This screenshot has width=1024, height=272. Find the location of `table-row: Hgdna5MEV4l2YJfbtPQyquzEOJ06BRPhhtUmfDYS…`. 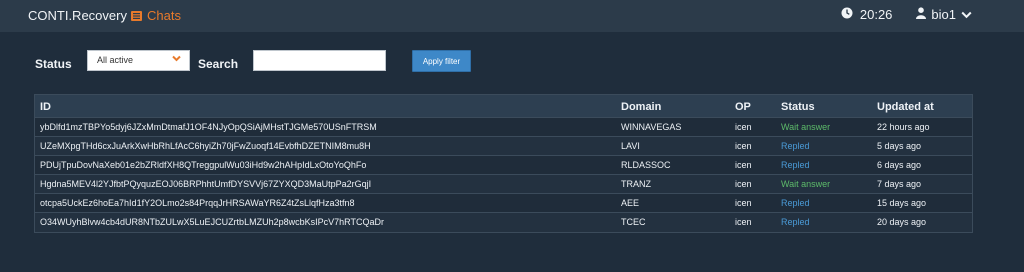

table-row: Hgdna5MEV4l2YJfbtPQyquzEOJ06BRPhhtUmfDYS… is located at coordinates (503, 184).